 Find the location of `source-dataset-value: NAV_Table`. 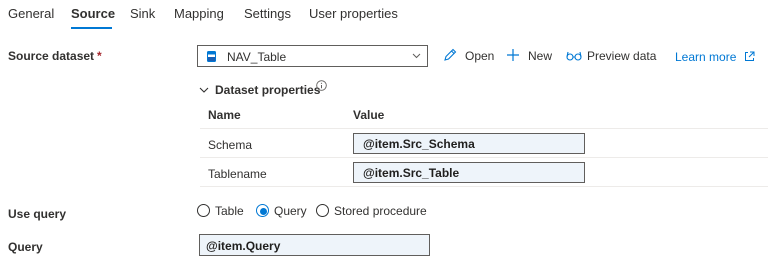

source-dataset-value: NAV_Table is located at coordinates (257, 57).